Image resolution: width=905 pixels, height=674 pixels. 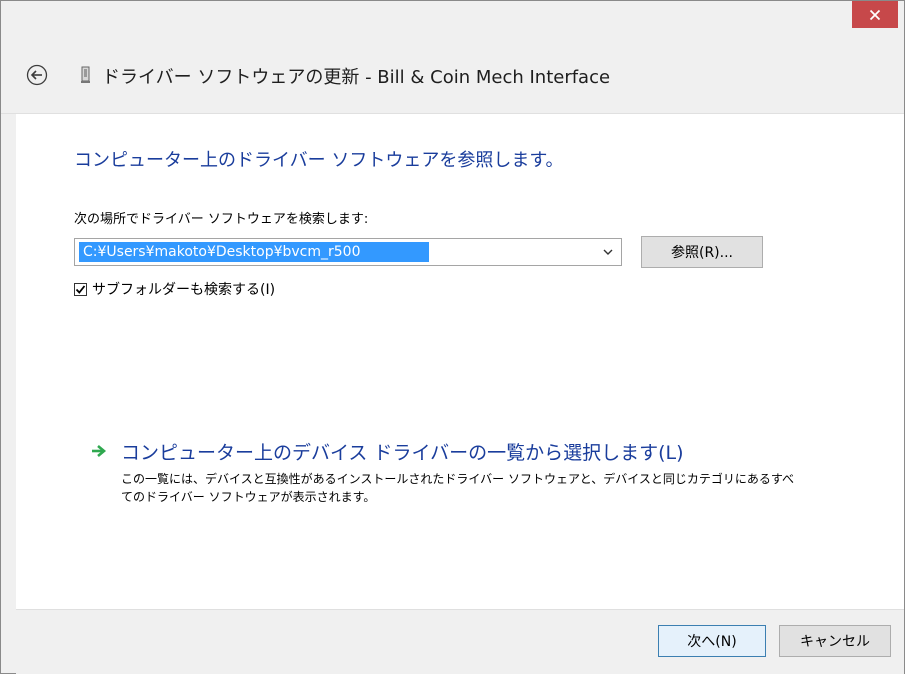 I want to click on subfolder-option: サブフォルダーも検索する(I), so click(x=174, y=289).